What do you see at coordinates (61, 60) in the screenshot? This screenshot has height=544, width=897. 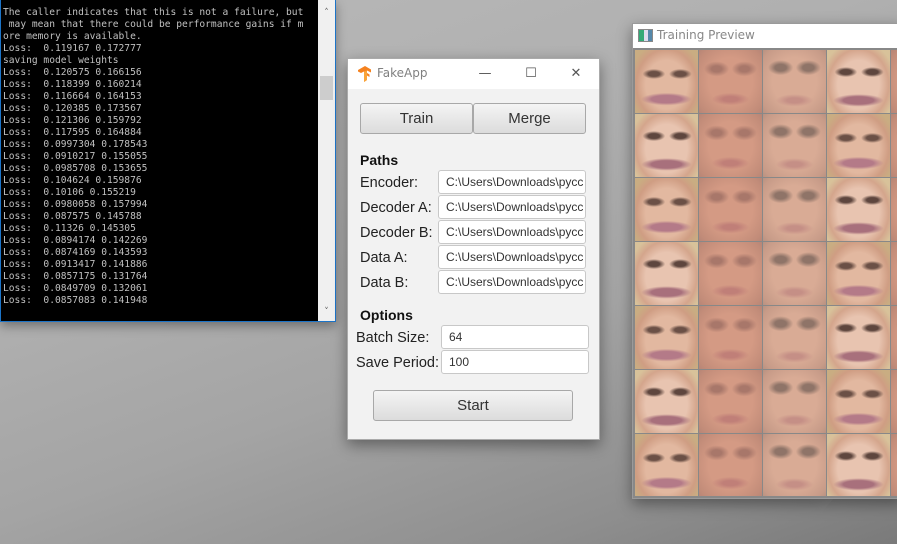 I see `console-line: saving model weights` at bounding box center [61, 60].